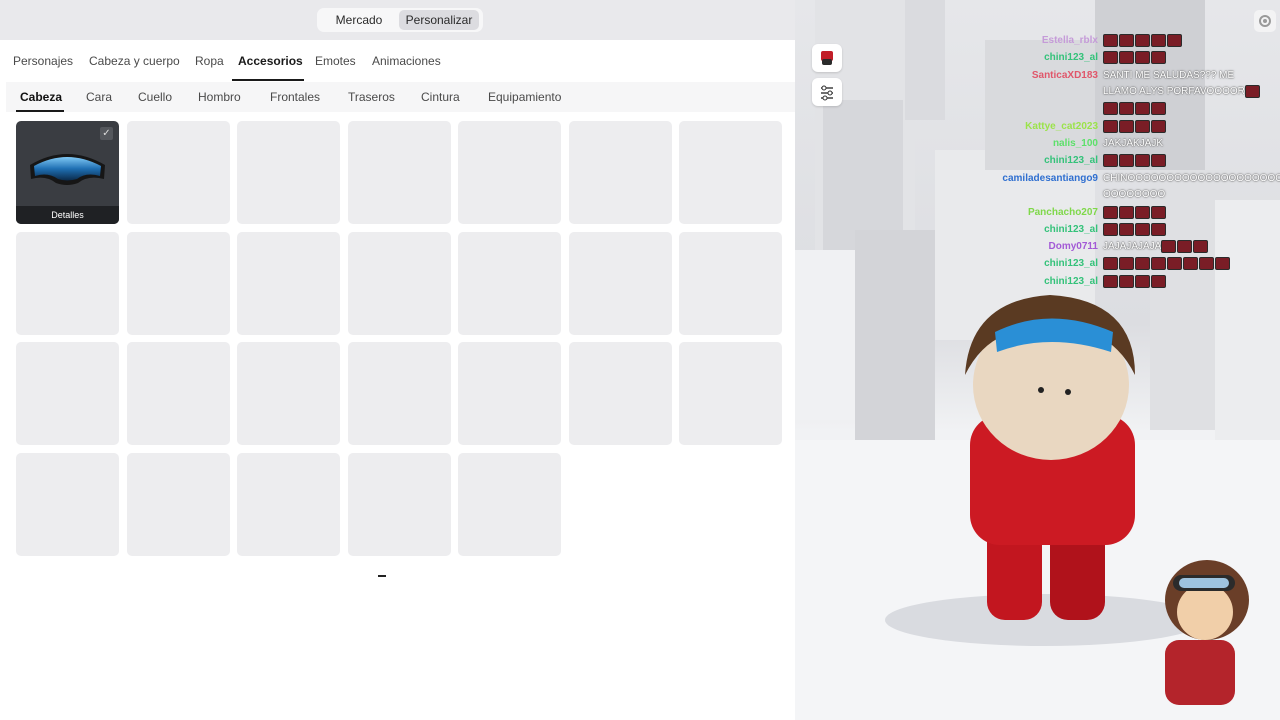  I want to click on tab-accessories: Accesorios, so click(270, 61).